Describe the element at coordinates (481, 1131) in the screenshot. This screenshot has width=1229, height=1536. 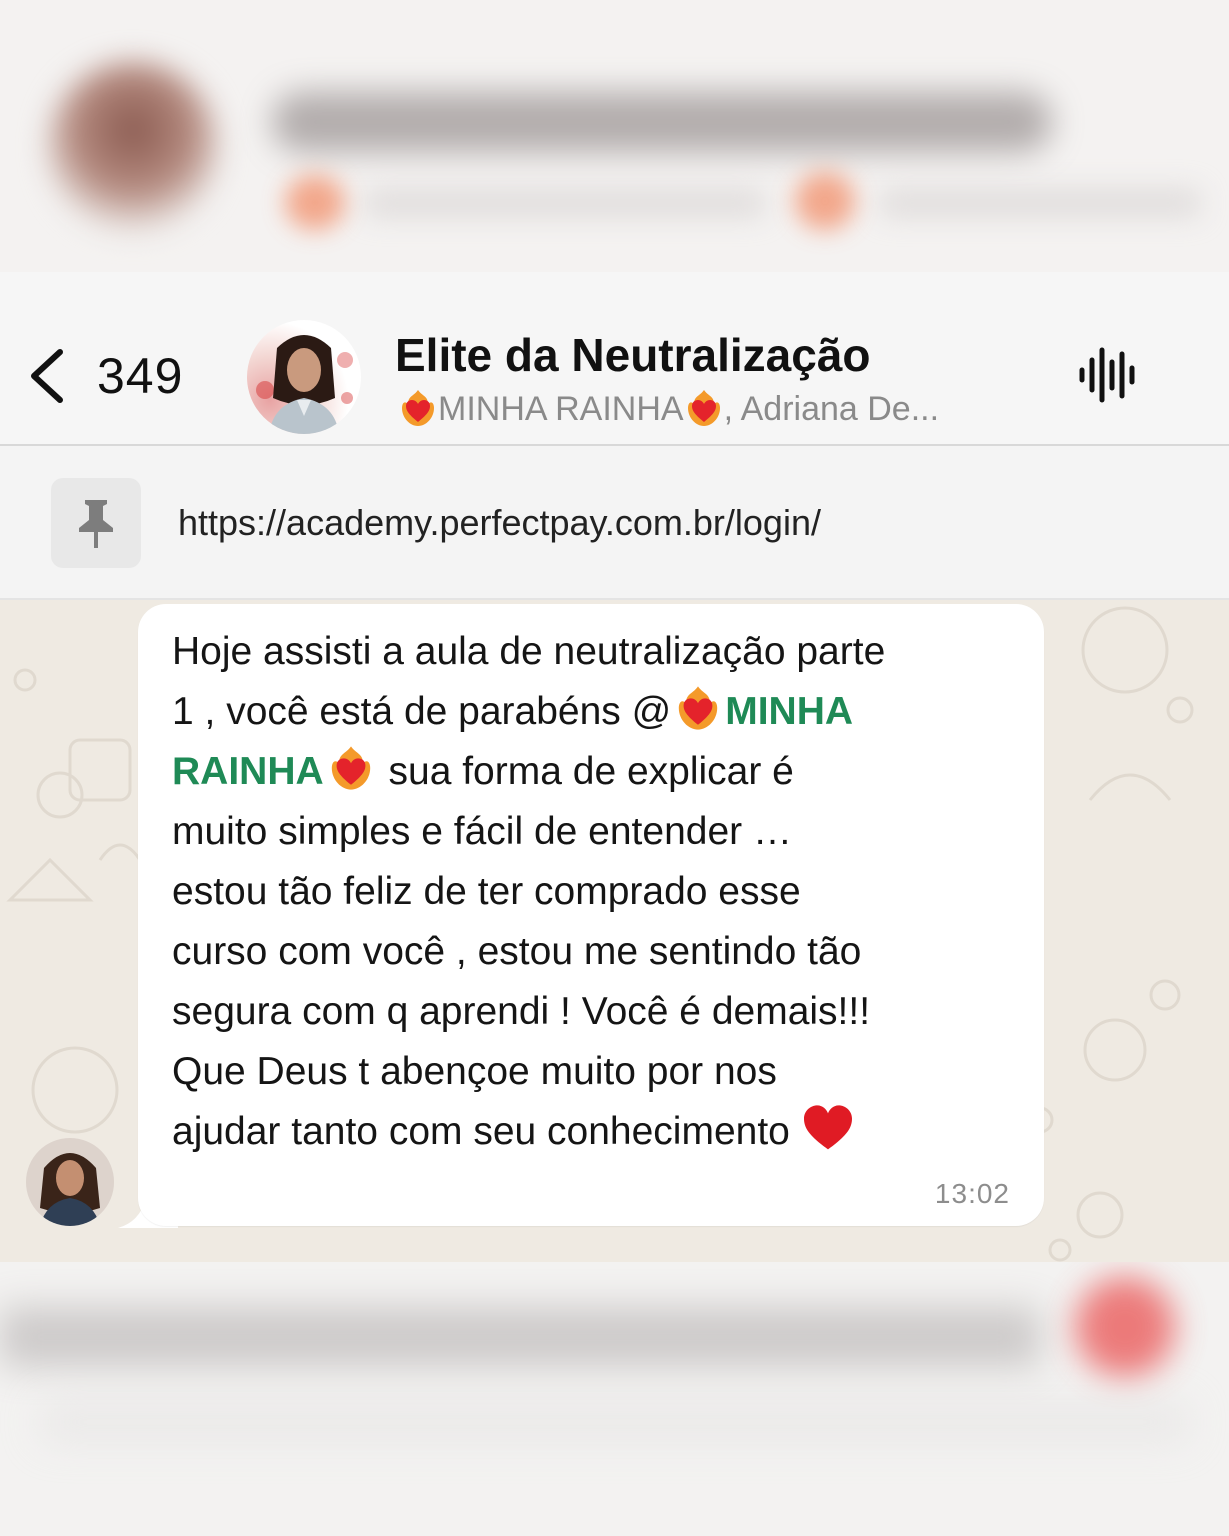
I see `message-line: ajudar tanto com seu conhecimento` at that location.